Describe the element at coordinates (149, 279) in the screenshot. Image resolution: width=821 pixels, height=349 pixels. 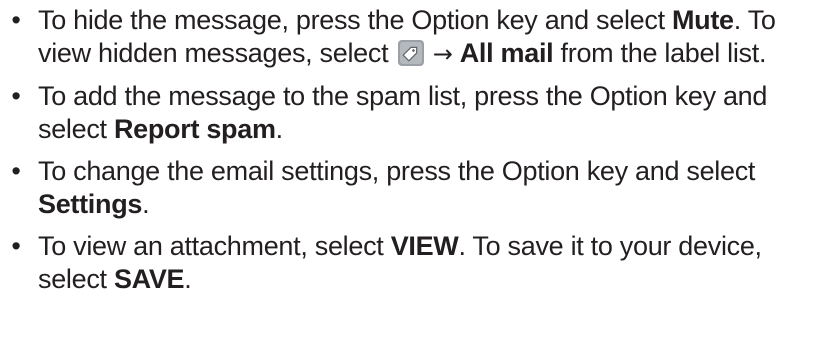
I see `save-label: SAVE` at that location.